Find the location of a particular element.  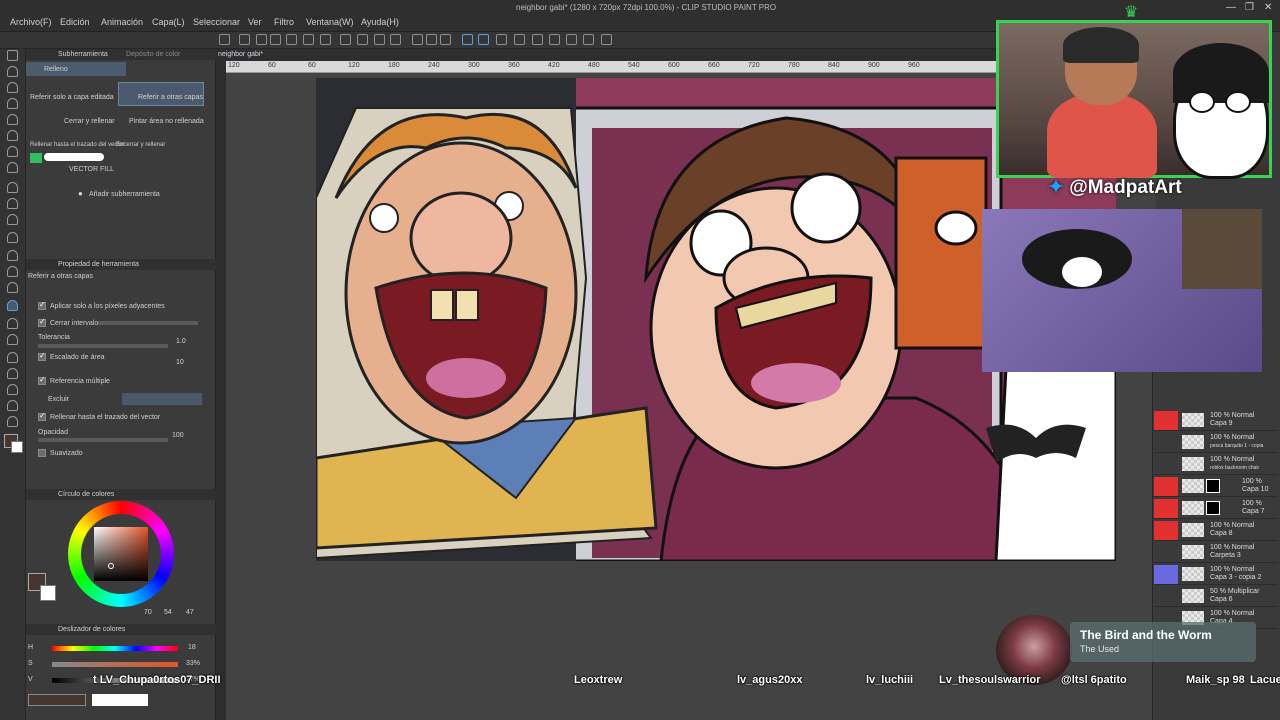

redo-icon is located at coordinates (325, 39).